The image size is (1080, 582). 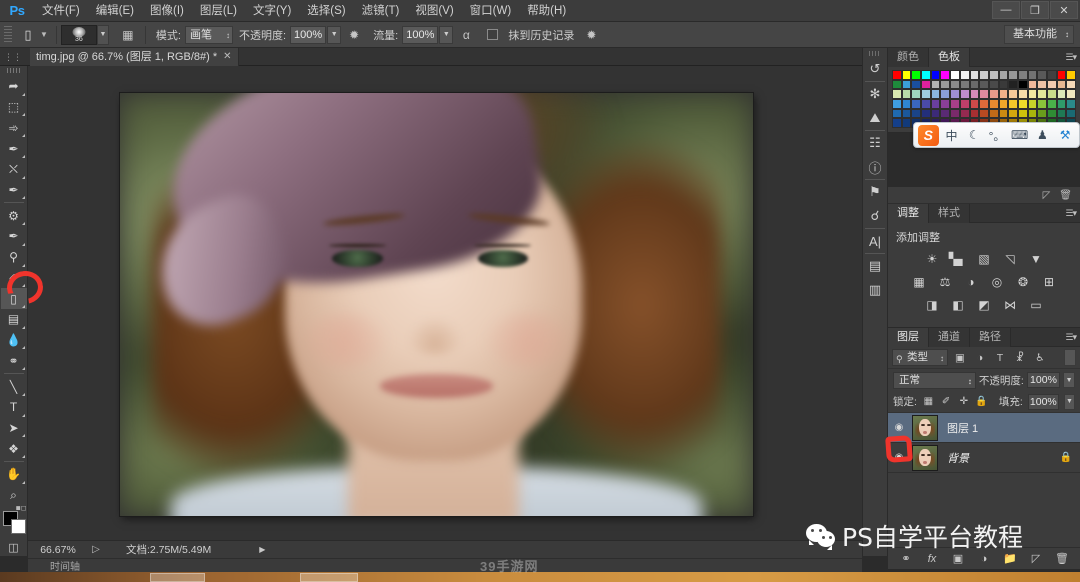 What do you see at coordinates (272, 11) in the screenshot?
I see `menu-type: 文字(Y)` at bounding box center [272, 11].